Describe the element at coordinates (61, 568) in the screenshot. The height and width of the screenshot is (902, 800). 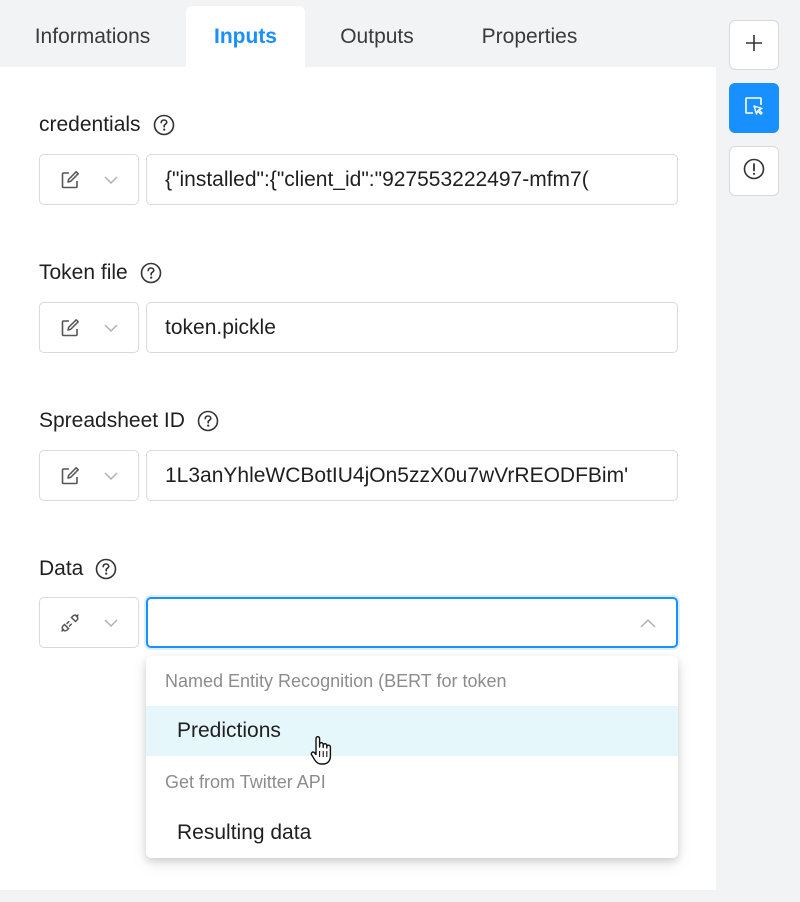
I see `field-label: Data` at that location.